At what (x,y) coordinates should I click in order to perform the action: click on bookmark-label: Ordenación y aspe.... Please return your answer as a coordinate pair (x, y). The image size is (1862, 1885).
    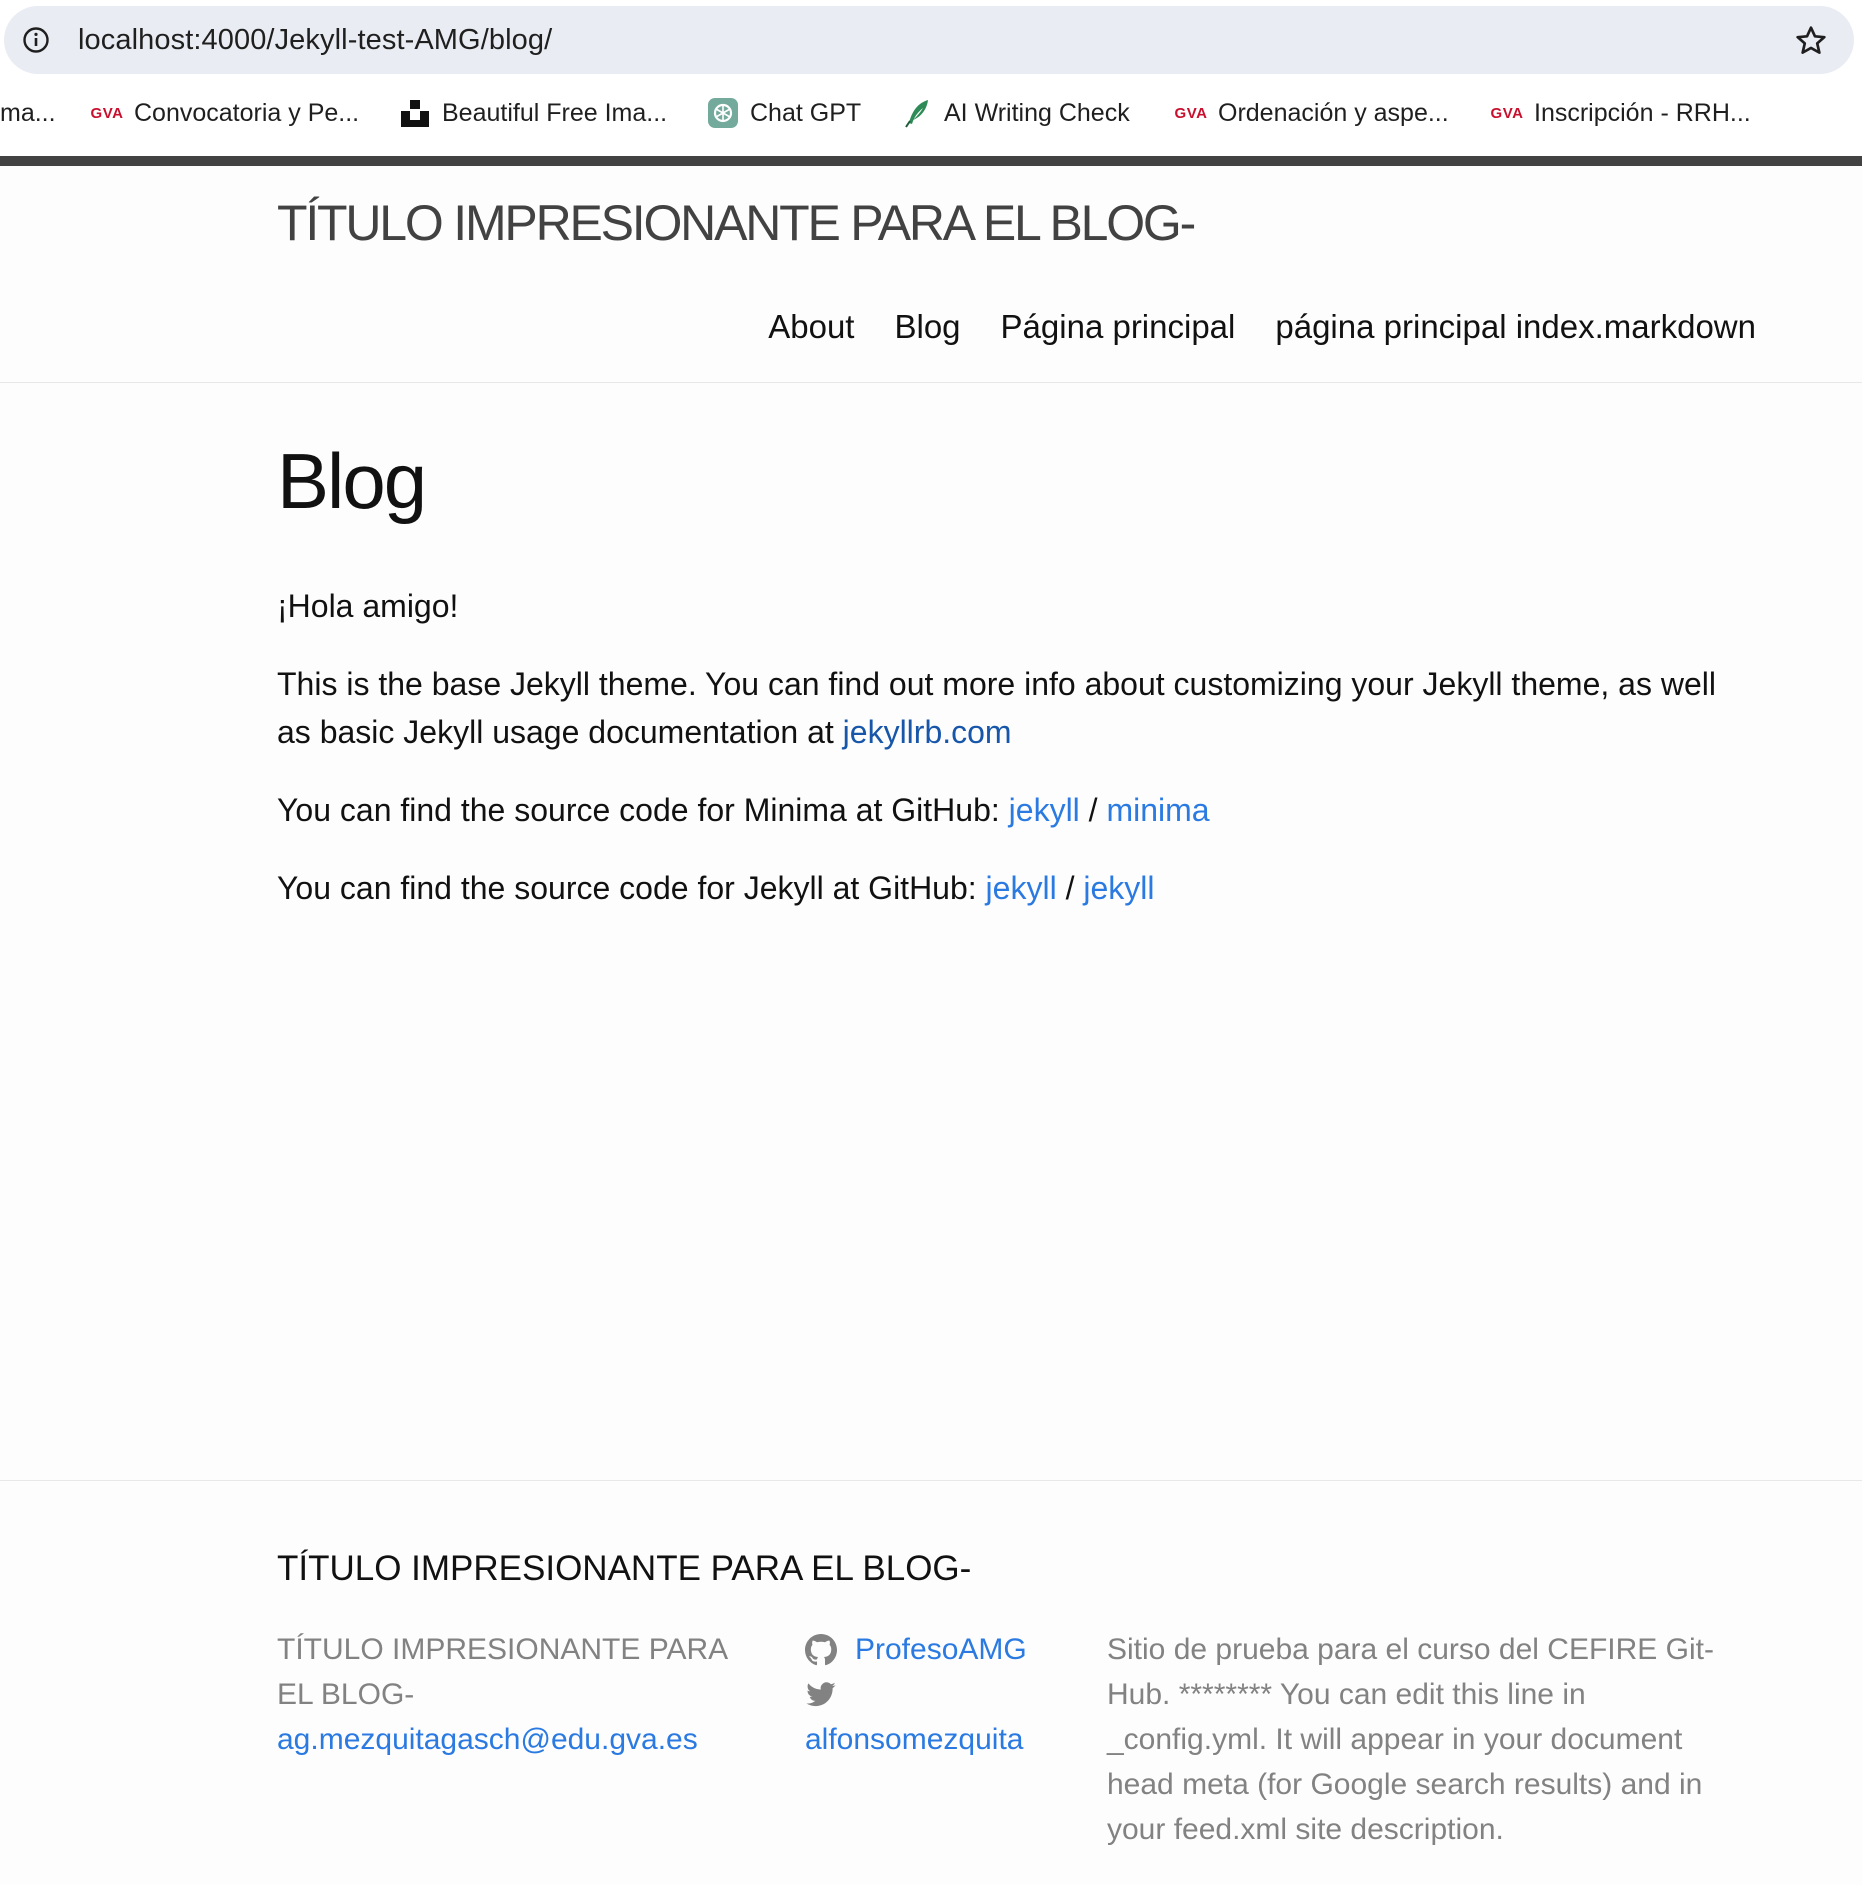
    Looking at the image, I should click on (1333, 112).